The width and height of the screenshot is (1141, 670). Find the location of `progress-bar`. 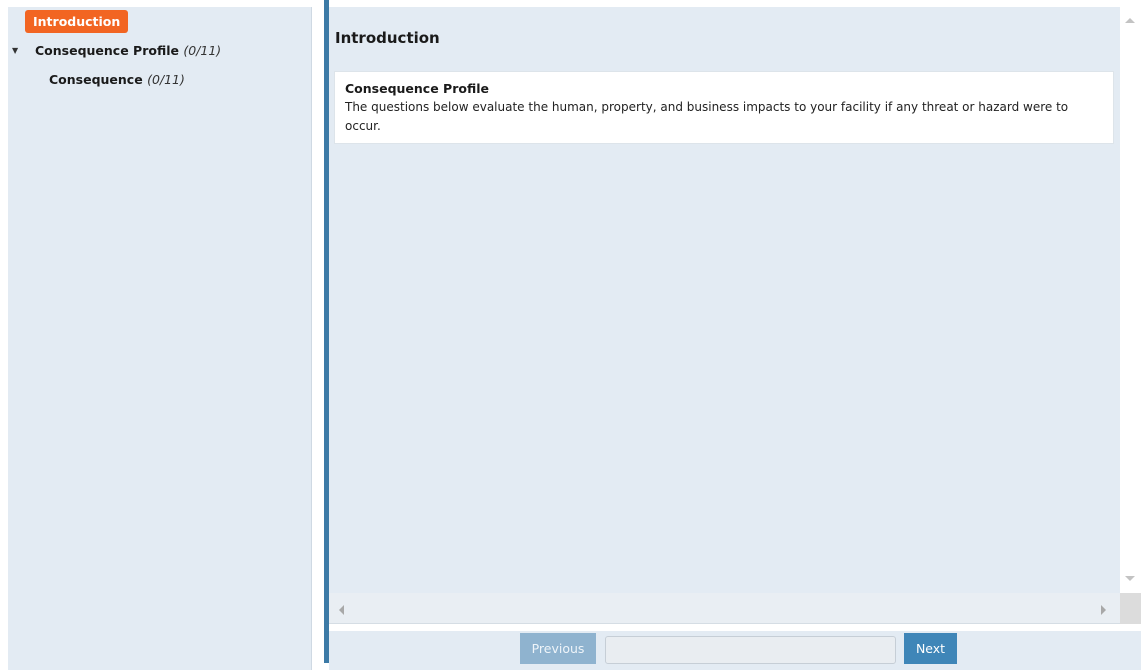

progress-bar is located at coordinates (750, 650).